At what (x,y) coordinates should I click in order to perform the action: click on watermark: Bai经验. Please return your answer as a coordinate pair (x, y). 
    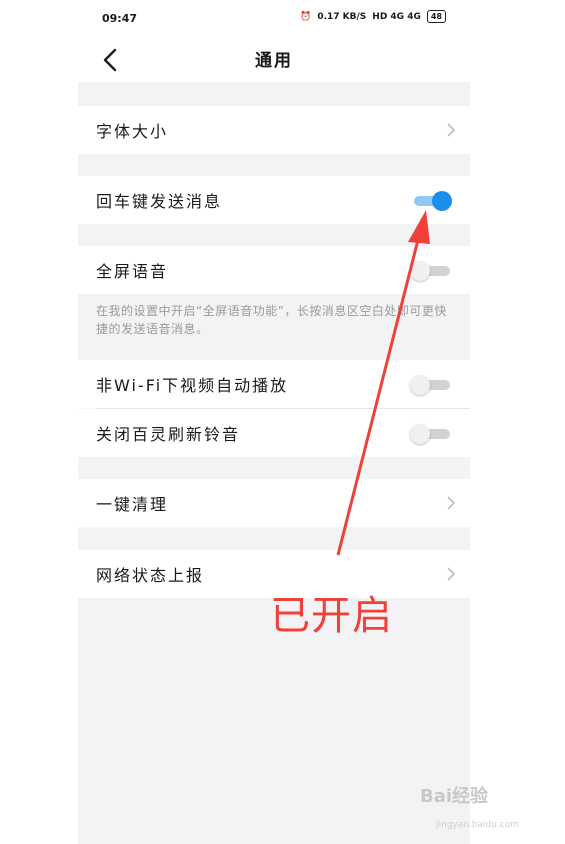
    Looking at the image, I should click on (454, 796).